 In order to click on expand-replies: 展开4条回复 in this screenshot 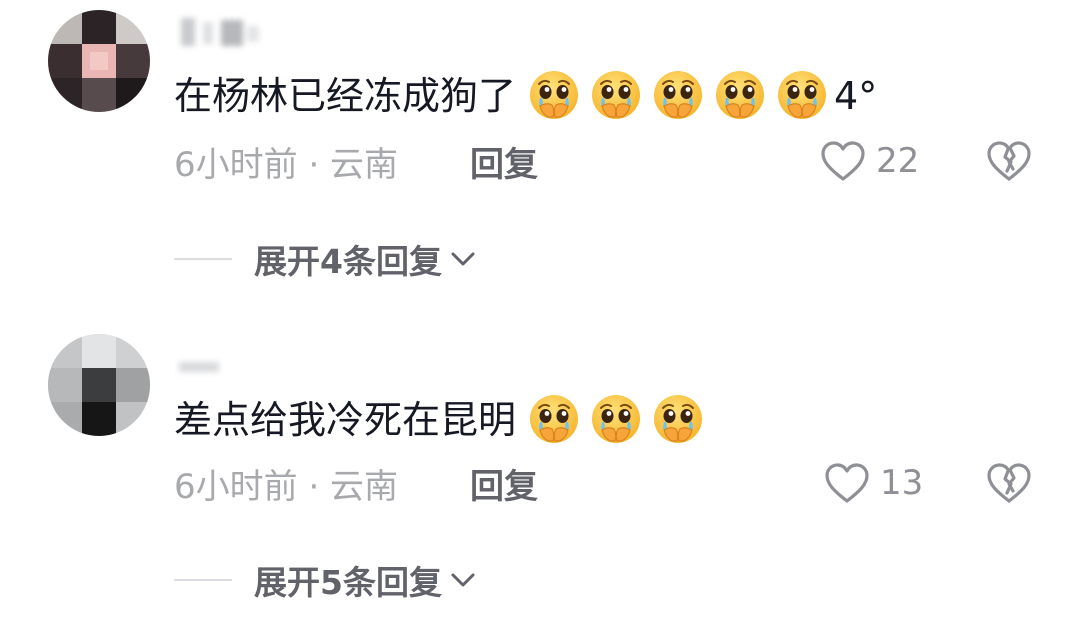, I will do `click(326, 259)`.